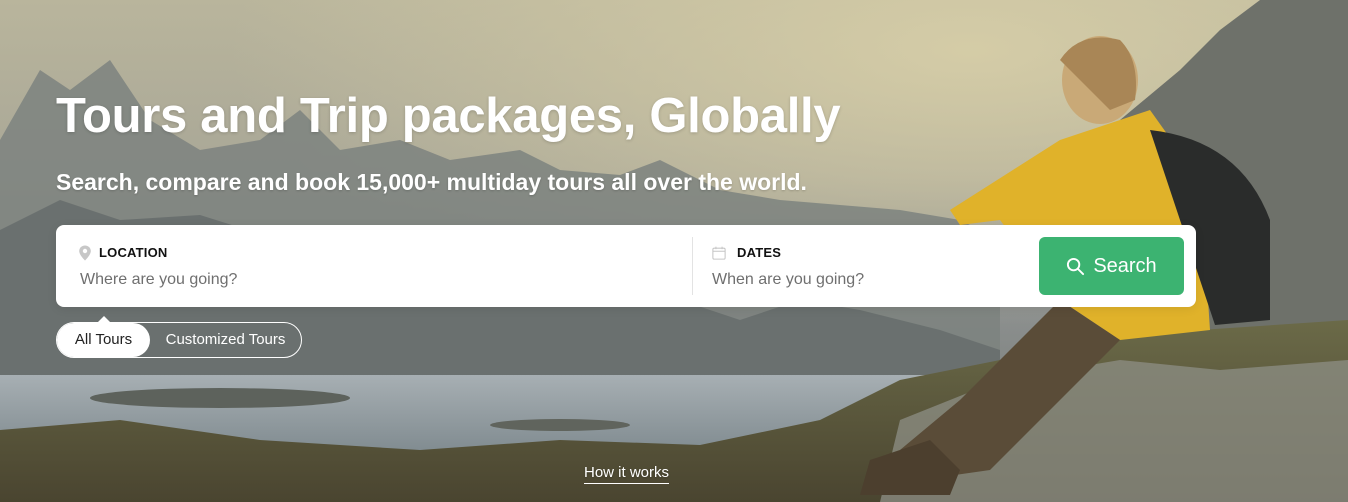  Describe the element at coordinates (719, 253) in the screenshot. I see `calendar-icon` at that location.